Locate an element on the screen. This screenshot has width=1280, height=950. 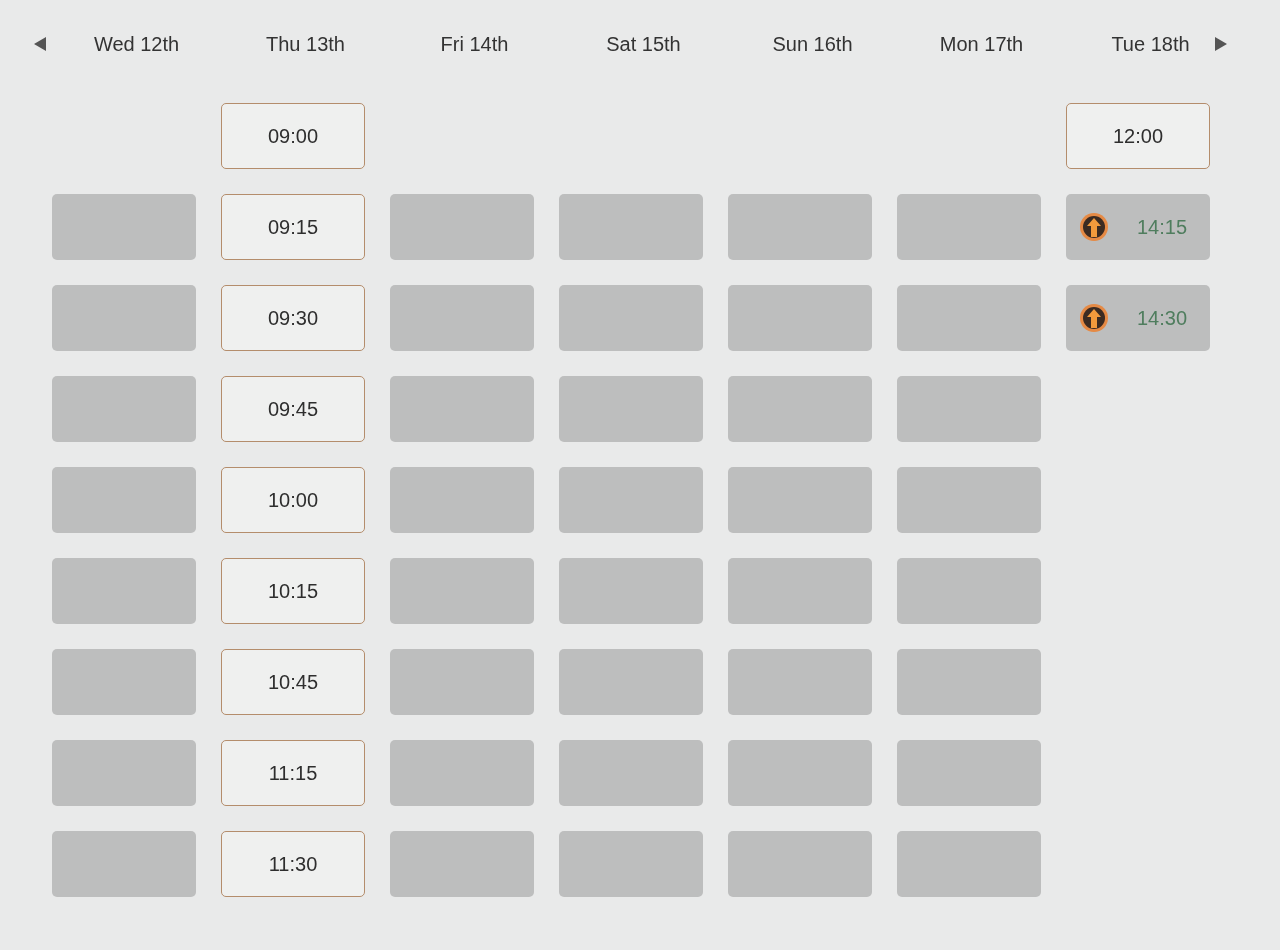
time-slot: 09:15 is located at coordinates (293, 227).